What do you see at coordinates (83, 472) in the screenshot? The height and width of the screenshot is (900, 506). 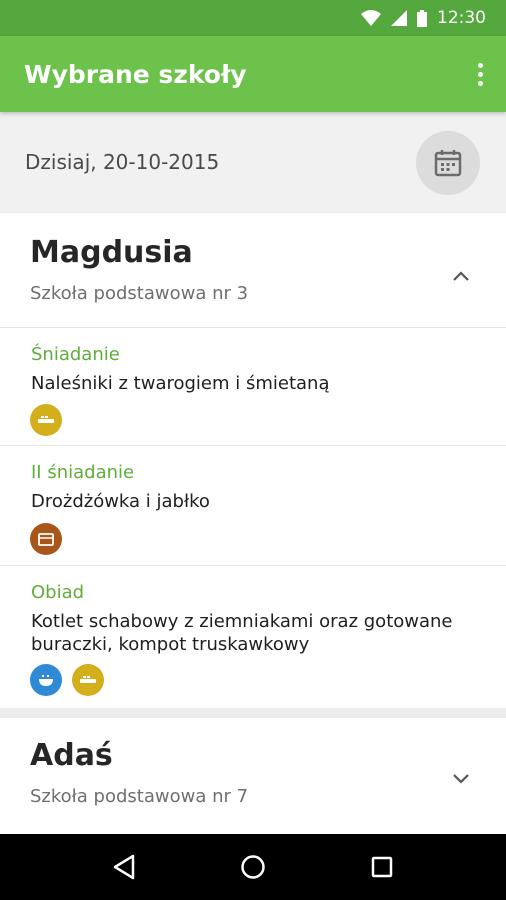 I see `meal-name: II śniadanie` at bounding box center [83, 472].